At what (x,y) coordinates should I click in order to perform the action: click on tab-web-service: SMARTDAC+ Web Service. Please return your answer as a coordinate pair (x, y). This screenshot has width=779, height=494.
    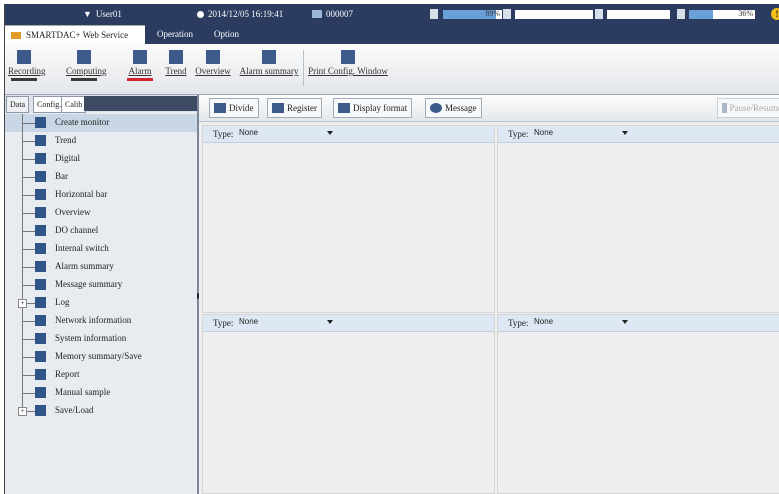
    Looking at the image, I should click on (75, 35).